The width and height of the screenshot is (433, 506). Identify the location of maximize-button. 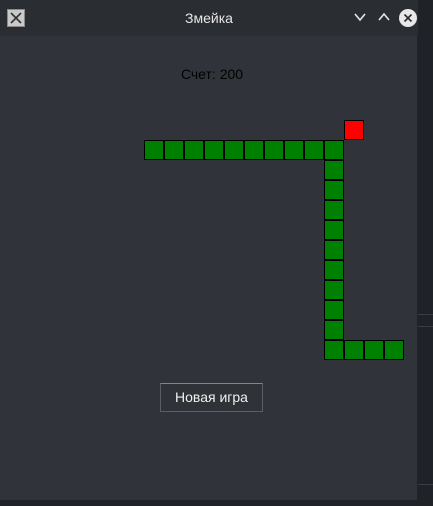
(384, 18).